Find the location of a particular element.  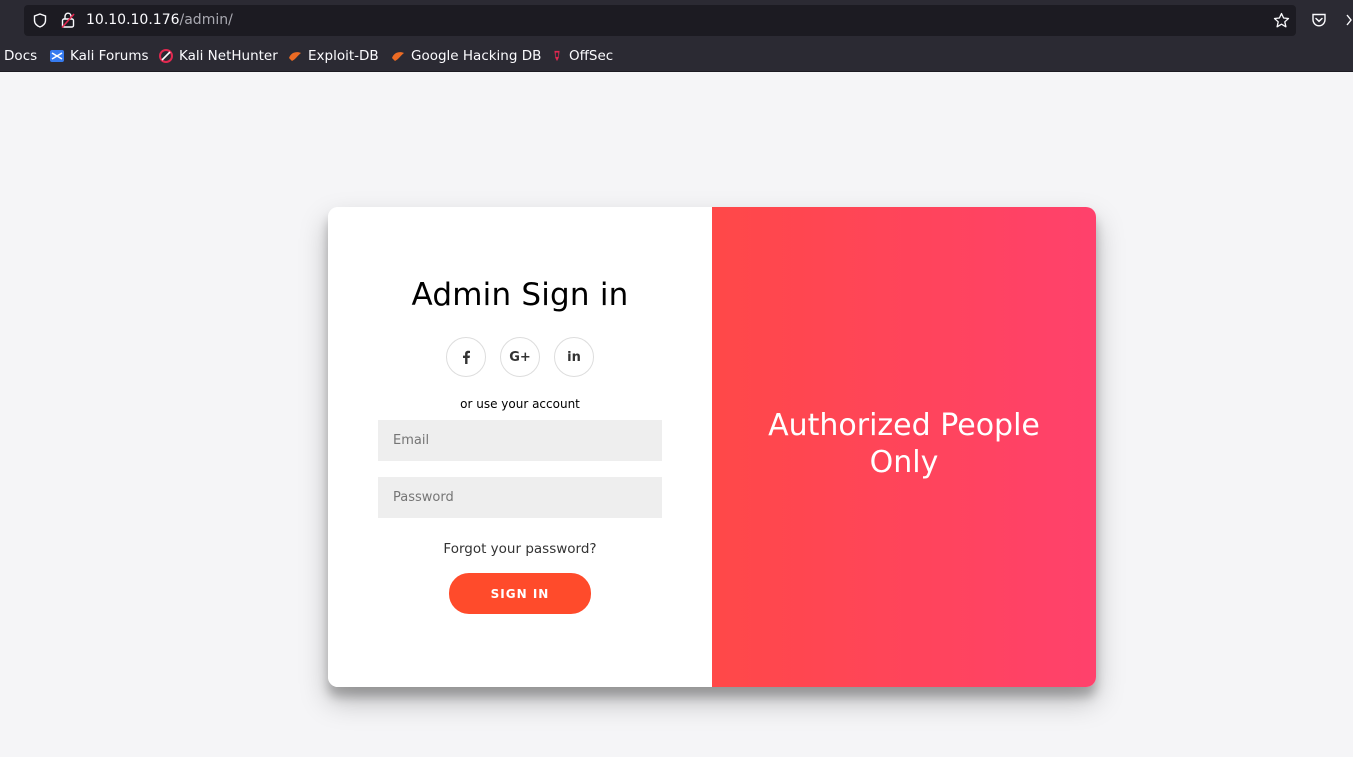

lock-insecure-icon is located at coordinates (68, 20).